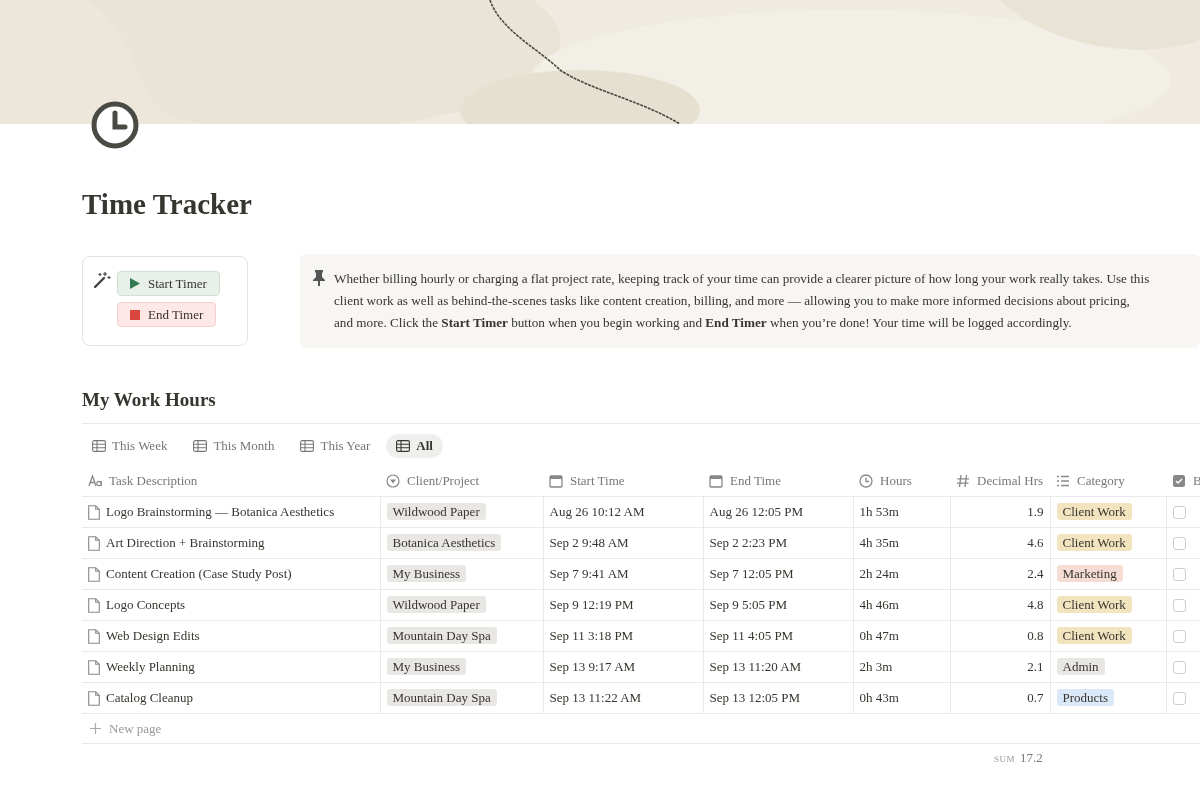 The width and height of the screenshot is (1200, 800). What do you see at coordinates (234, 446) in the screenshot?
I see `view-tab: This Month` at bounding box center [234, 446].